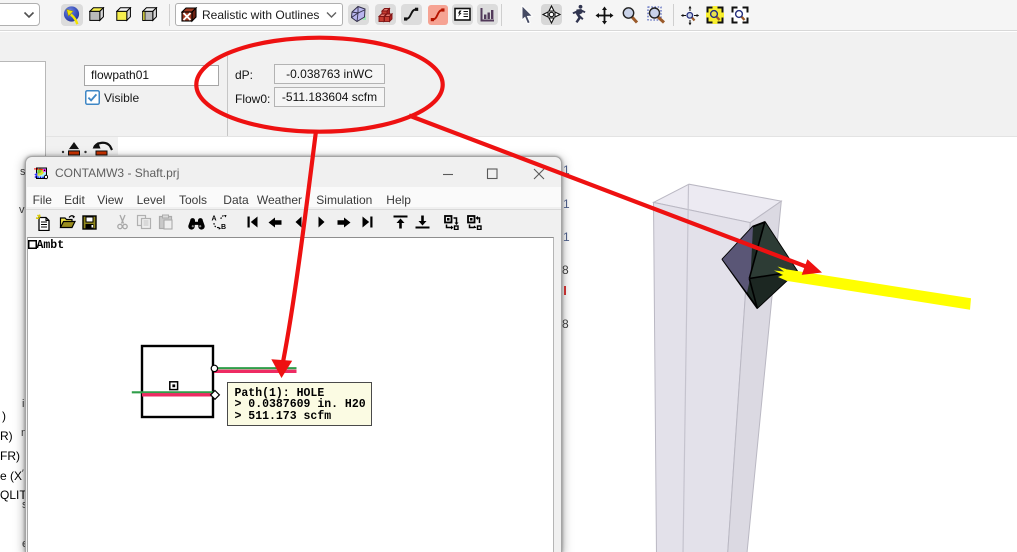  Describe the element at coordinates (223, 227) in the screenshot. I see `svg-text: B` at that location.